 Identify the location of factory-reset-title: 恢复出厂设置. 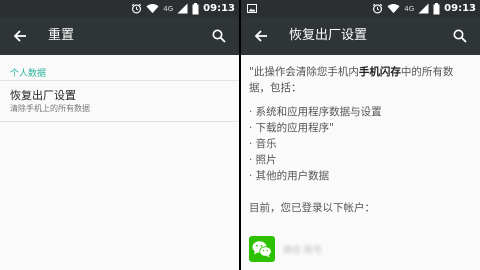
(43, 95).